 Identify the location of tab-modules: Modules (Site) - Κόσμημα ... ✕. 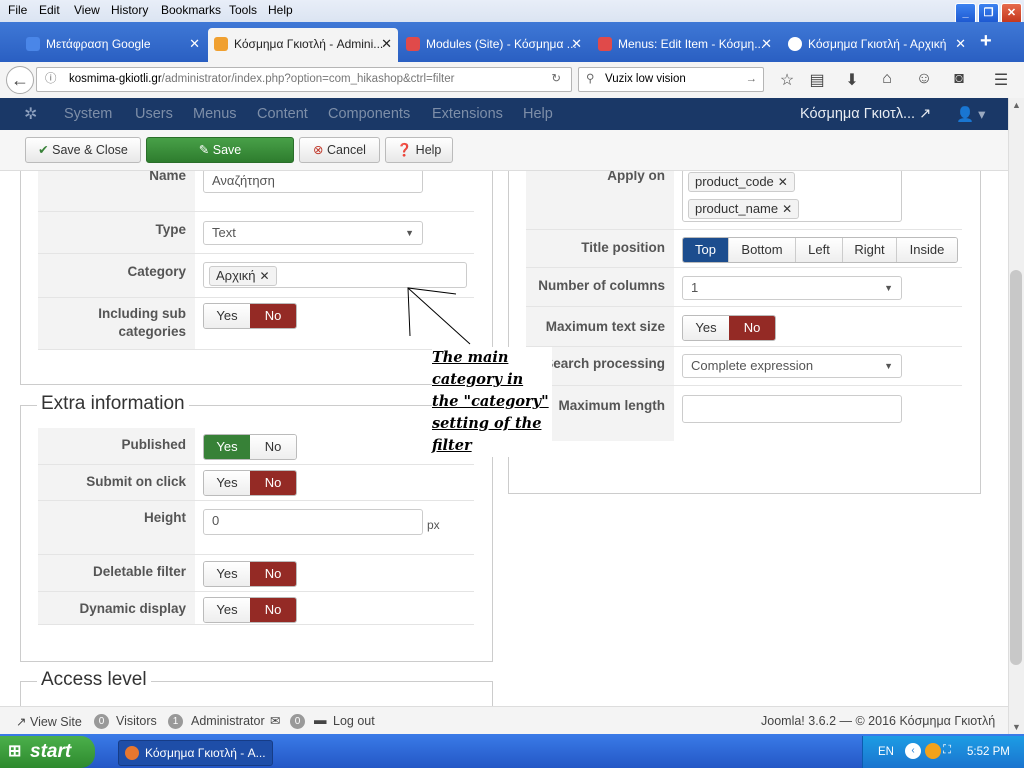
(494, 45).